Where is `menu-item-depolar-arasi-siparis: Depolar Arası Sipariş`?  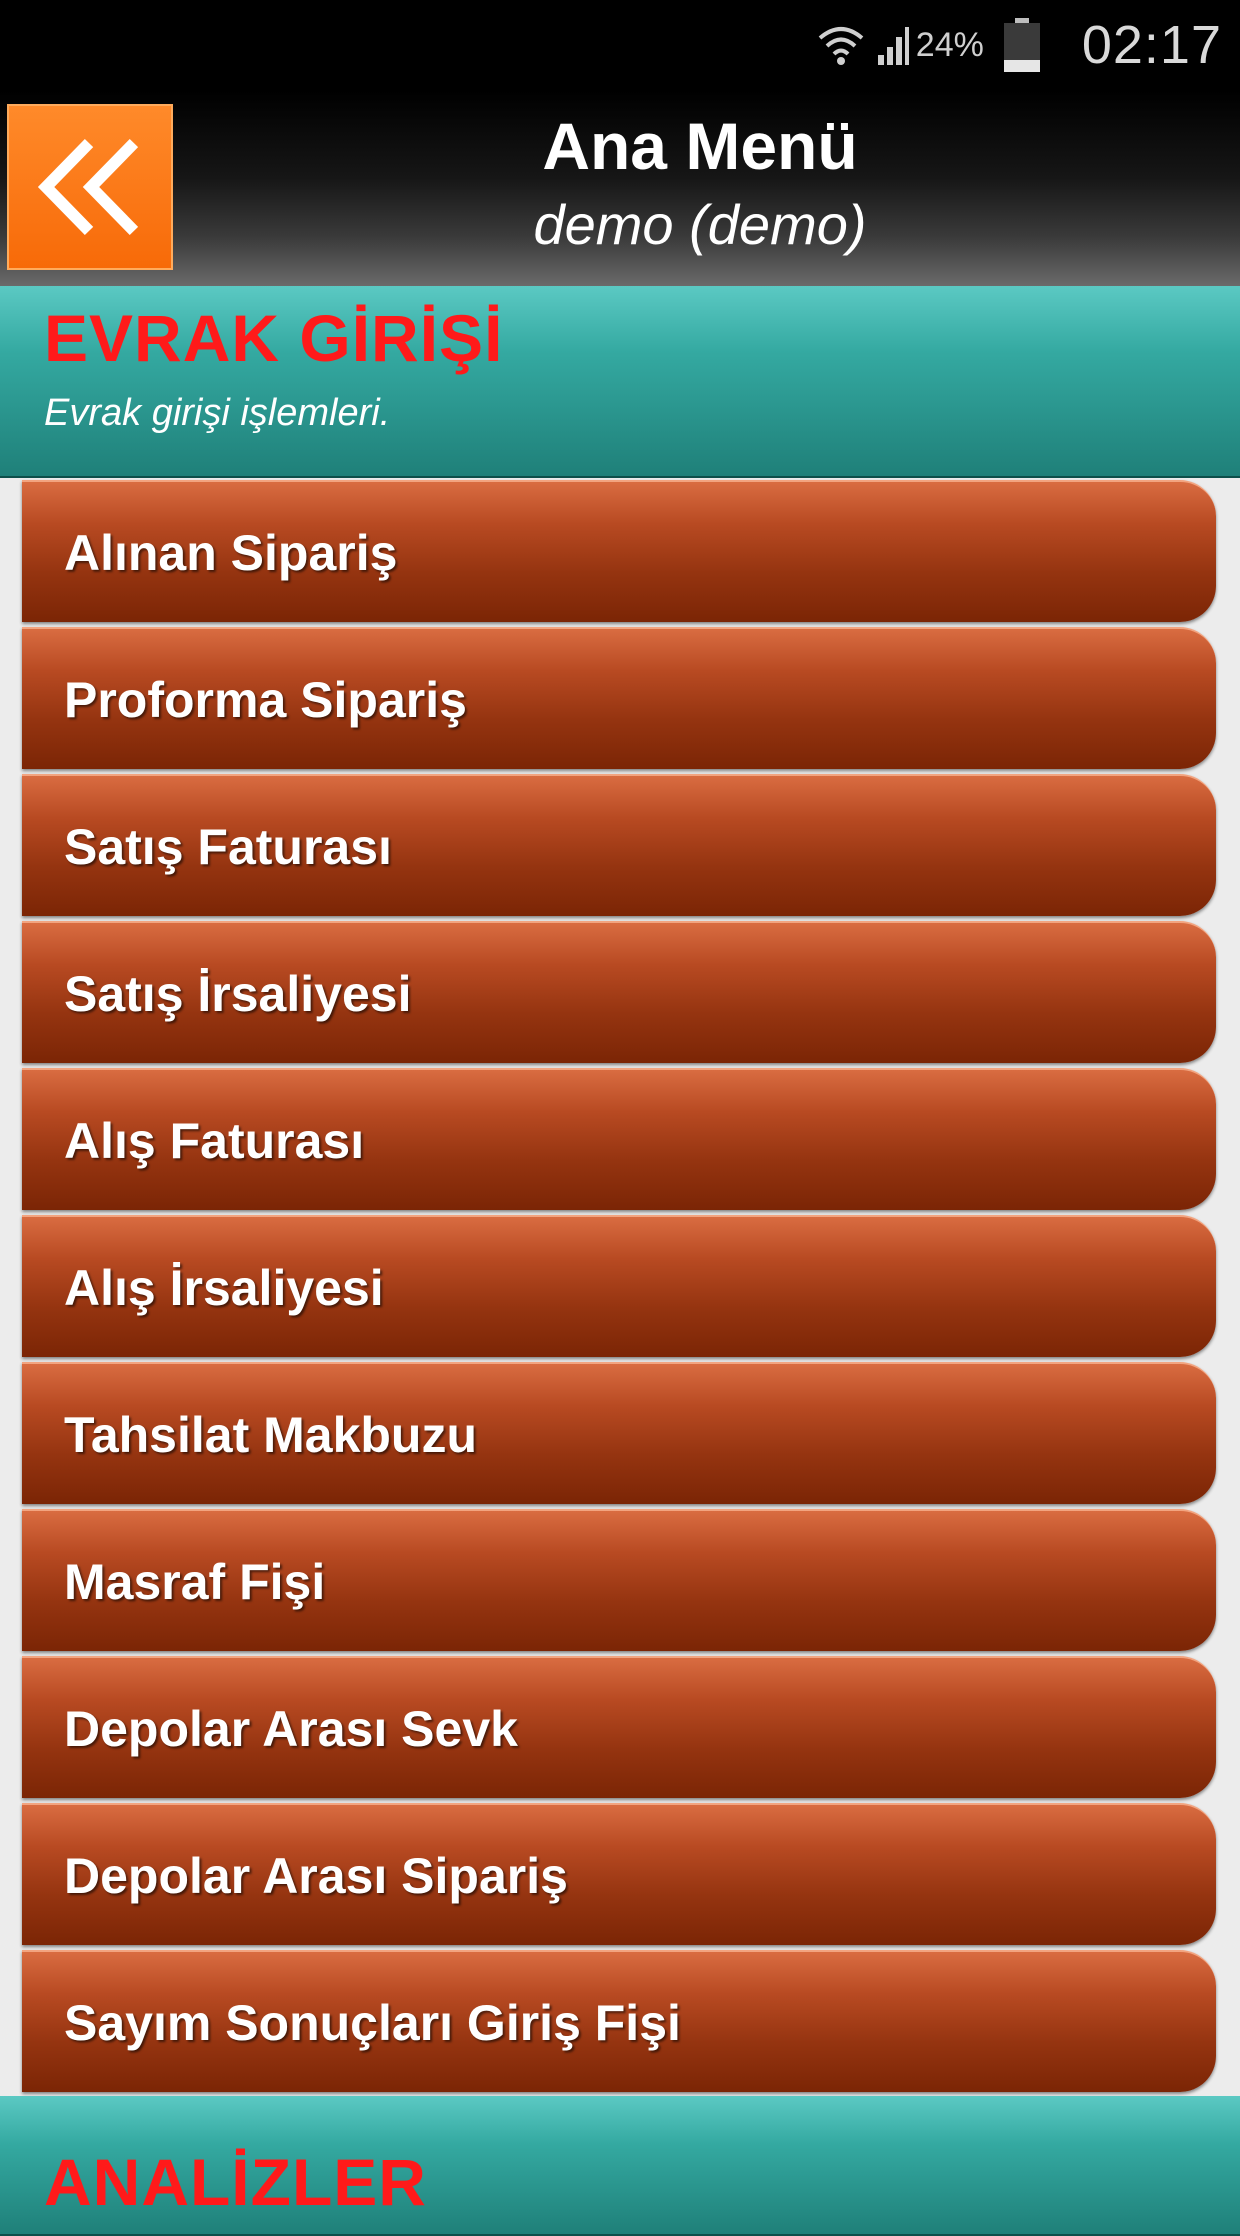
menu-item-depolar-arasi-siparis: Depolar Arası Sipariş is located at coordinates (619, 1874).